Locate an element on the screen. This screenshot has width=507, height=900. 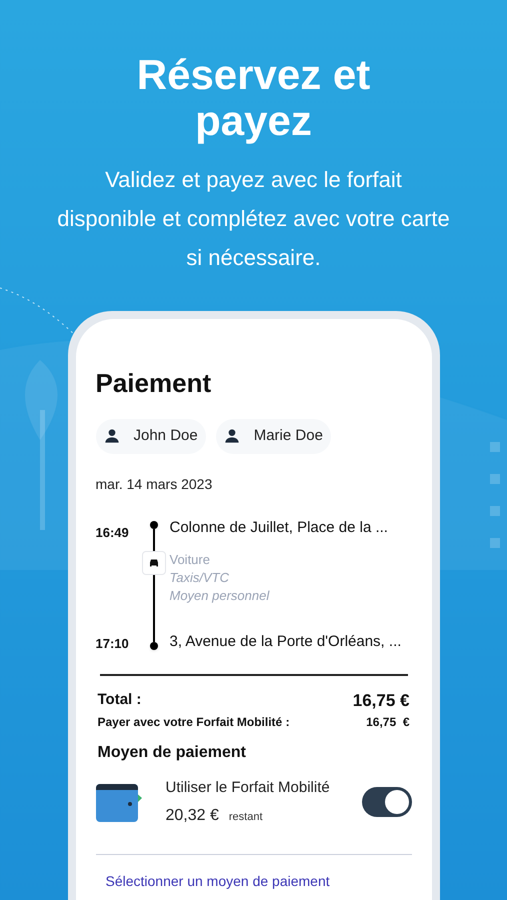
trip-date: mar. 14 mars 2023 is located at coordinates (155, 484).